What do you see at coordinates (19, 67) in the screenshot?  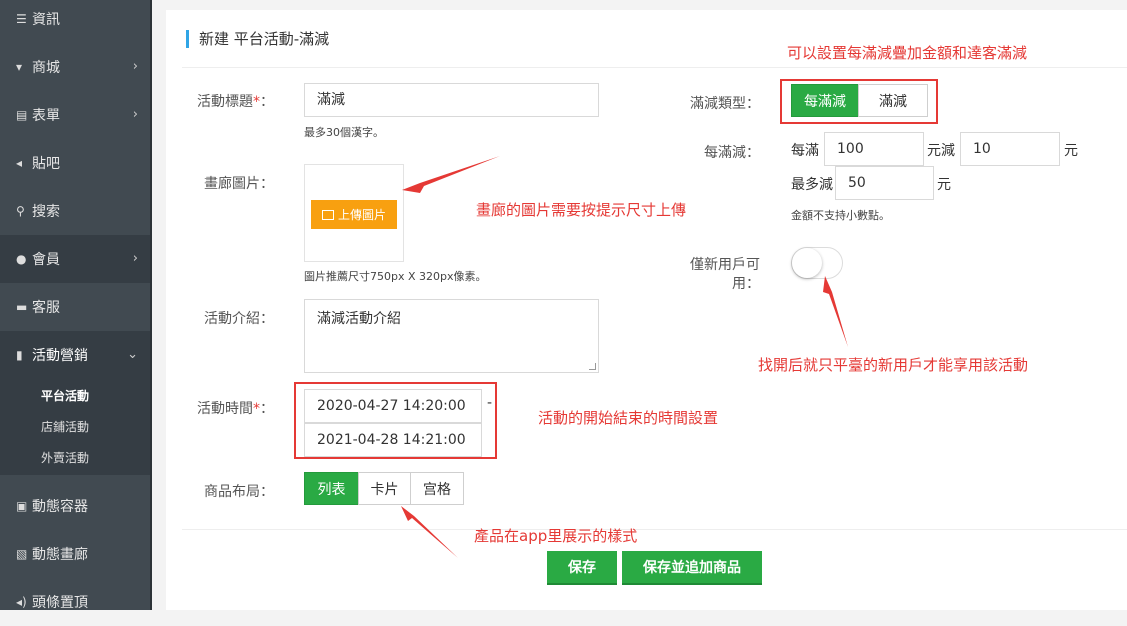 I see `cart-icon: ▾` at bounding box center [19, 67].